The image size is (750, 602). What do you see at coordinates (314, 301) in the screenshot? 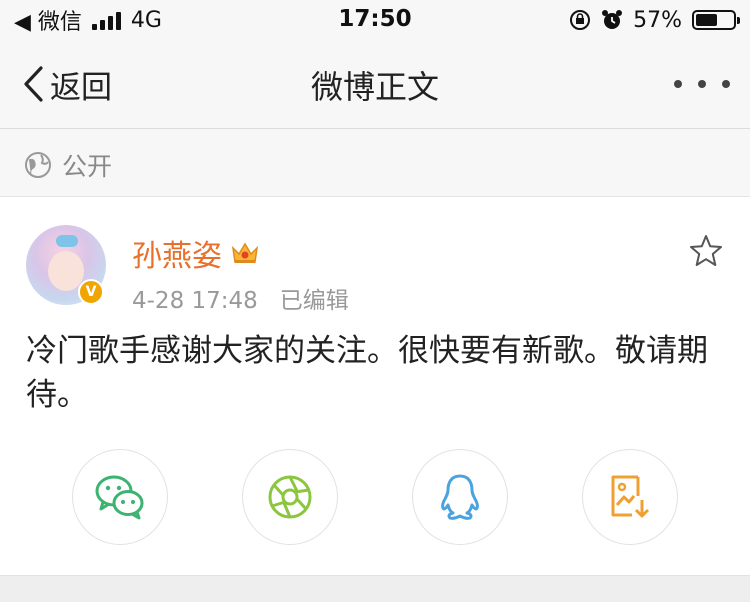
I see `edited-label: 已编辑` at bounding box center [314, 301].